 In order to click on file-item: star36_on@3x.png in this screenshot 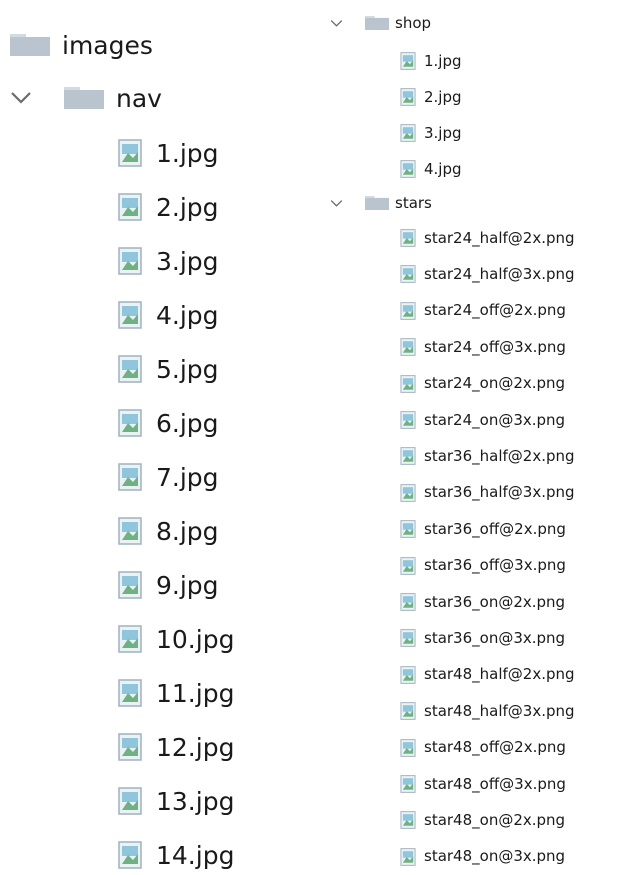, I will do `click(482, 638)`.